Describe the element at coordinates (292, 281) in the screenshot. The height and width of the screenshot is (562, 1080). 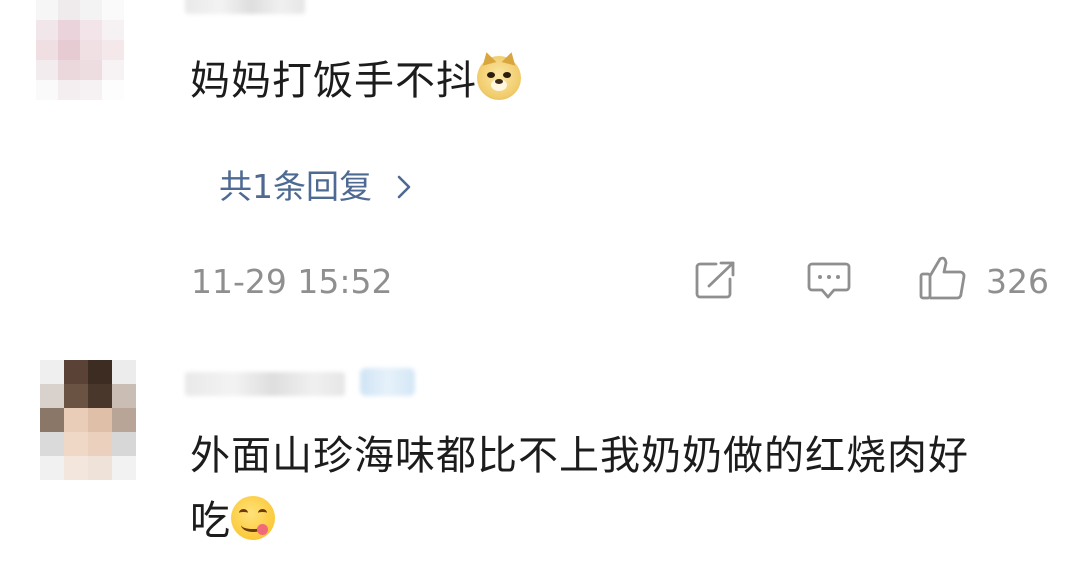
I see `comment-timestamp: 11-29 15:52` at that location.